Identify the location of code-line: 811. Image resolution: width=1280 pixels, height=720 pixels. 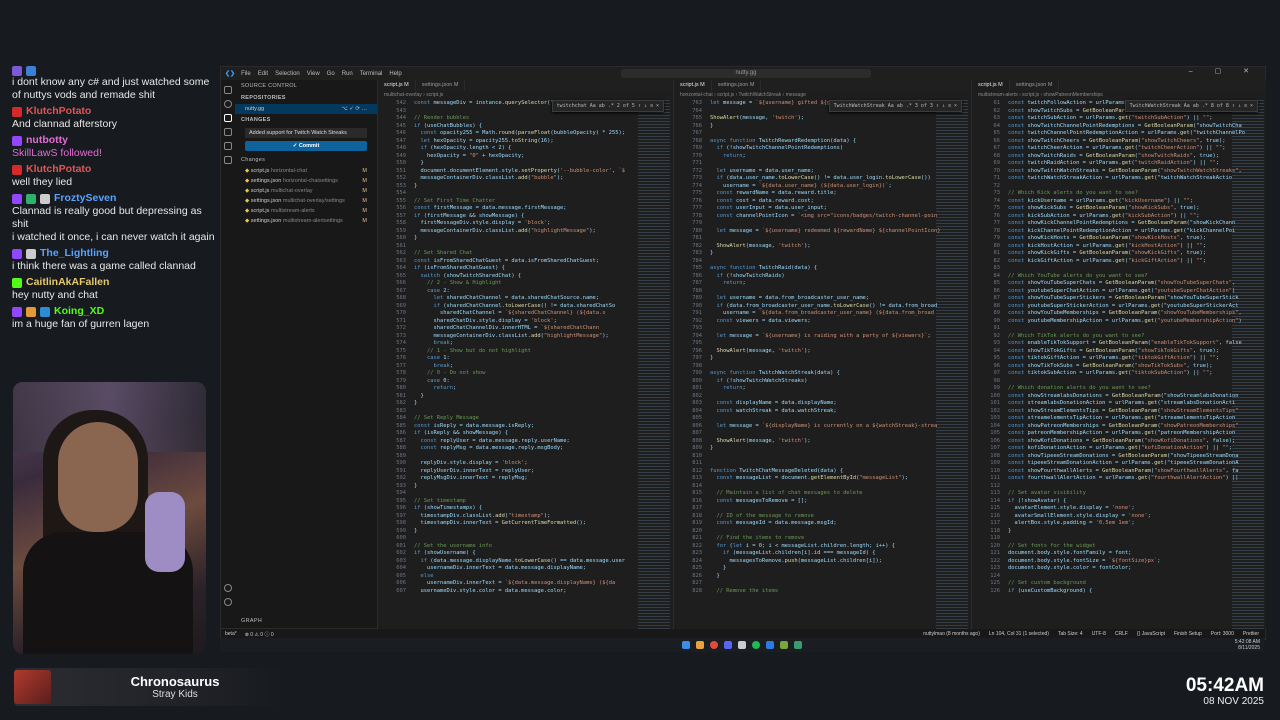
(697, 463).